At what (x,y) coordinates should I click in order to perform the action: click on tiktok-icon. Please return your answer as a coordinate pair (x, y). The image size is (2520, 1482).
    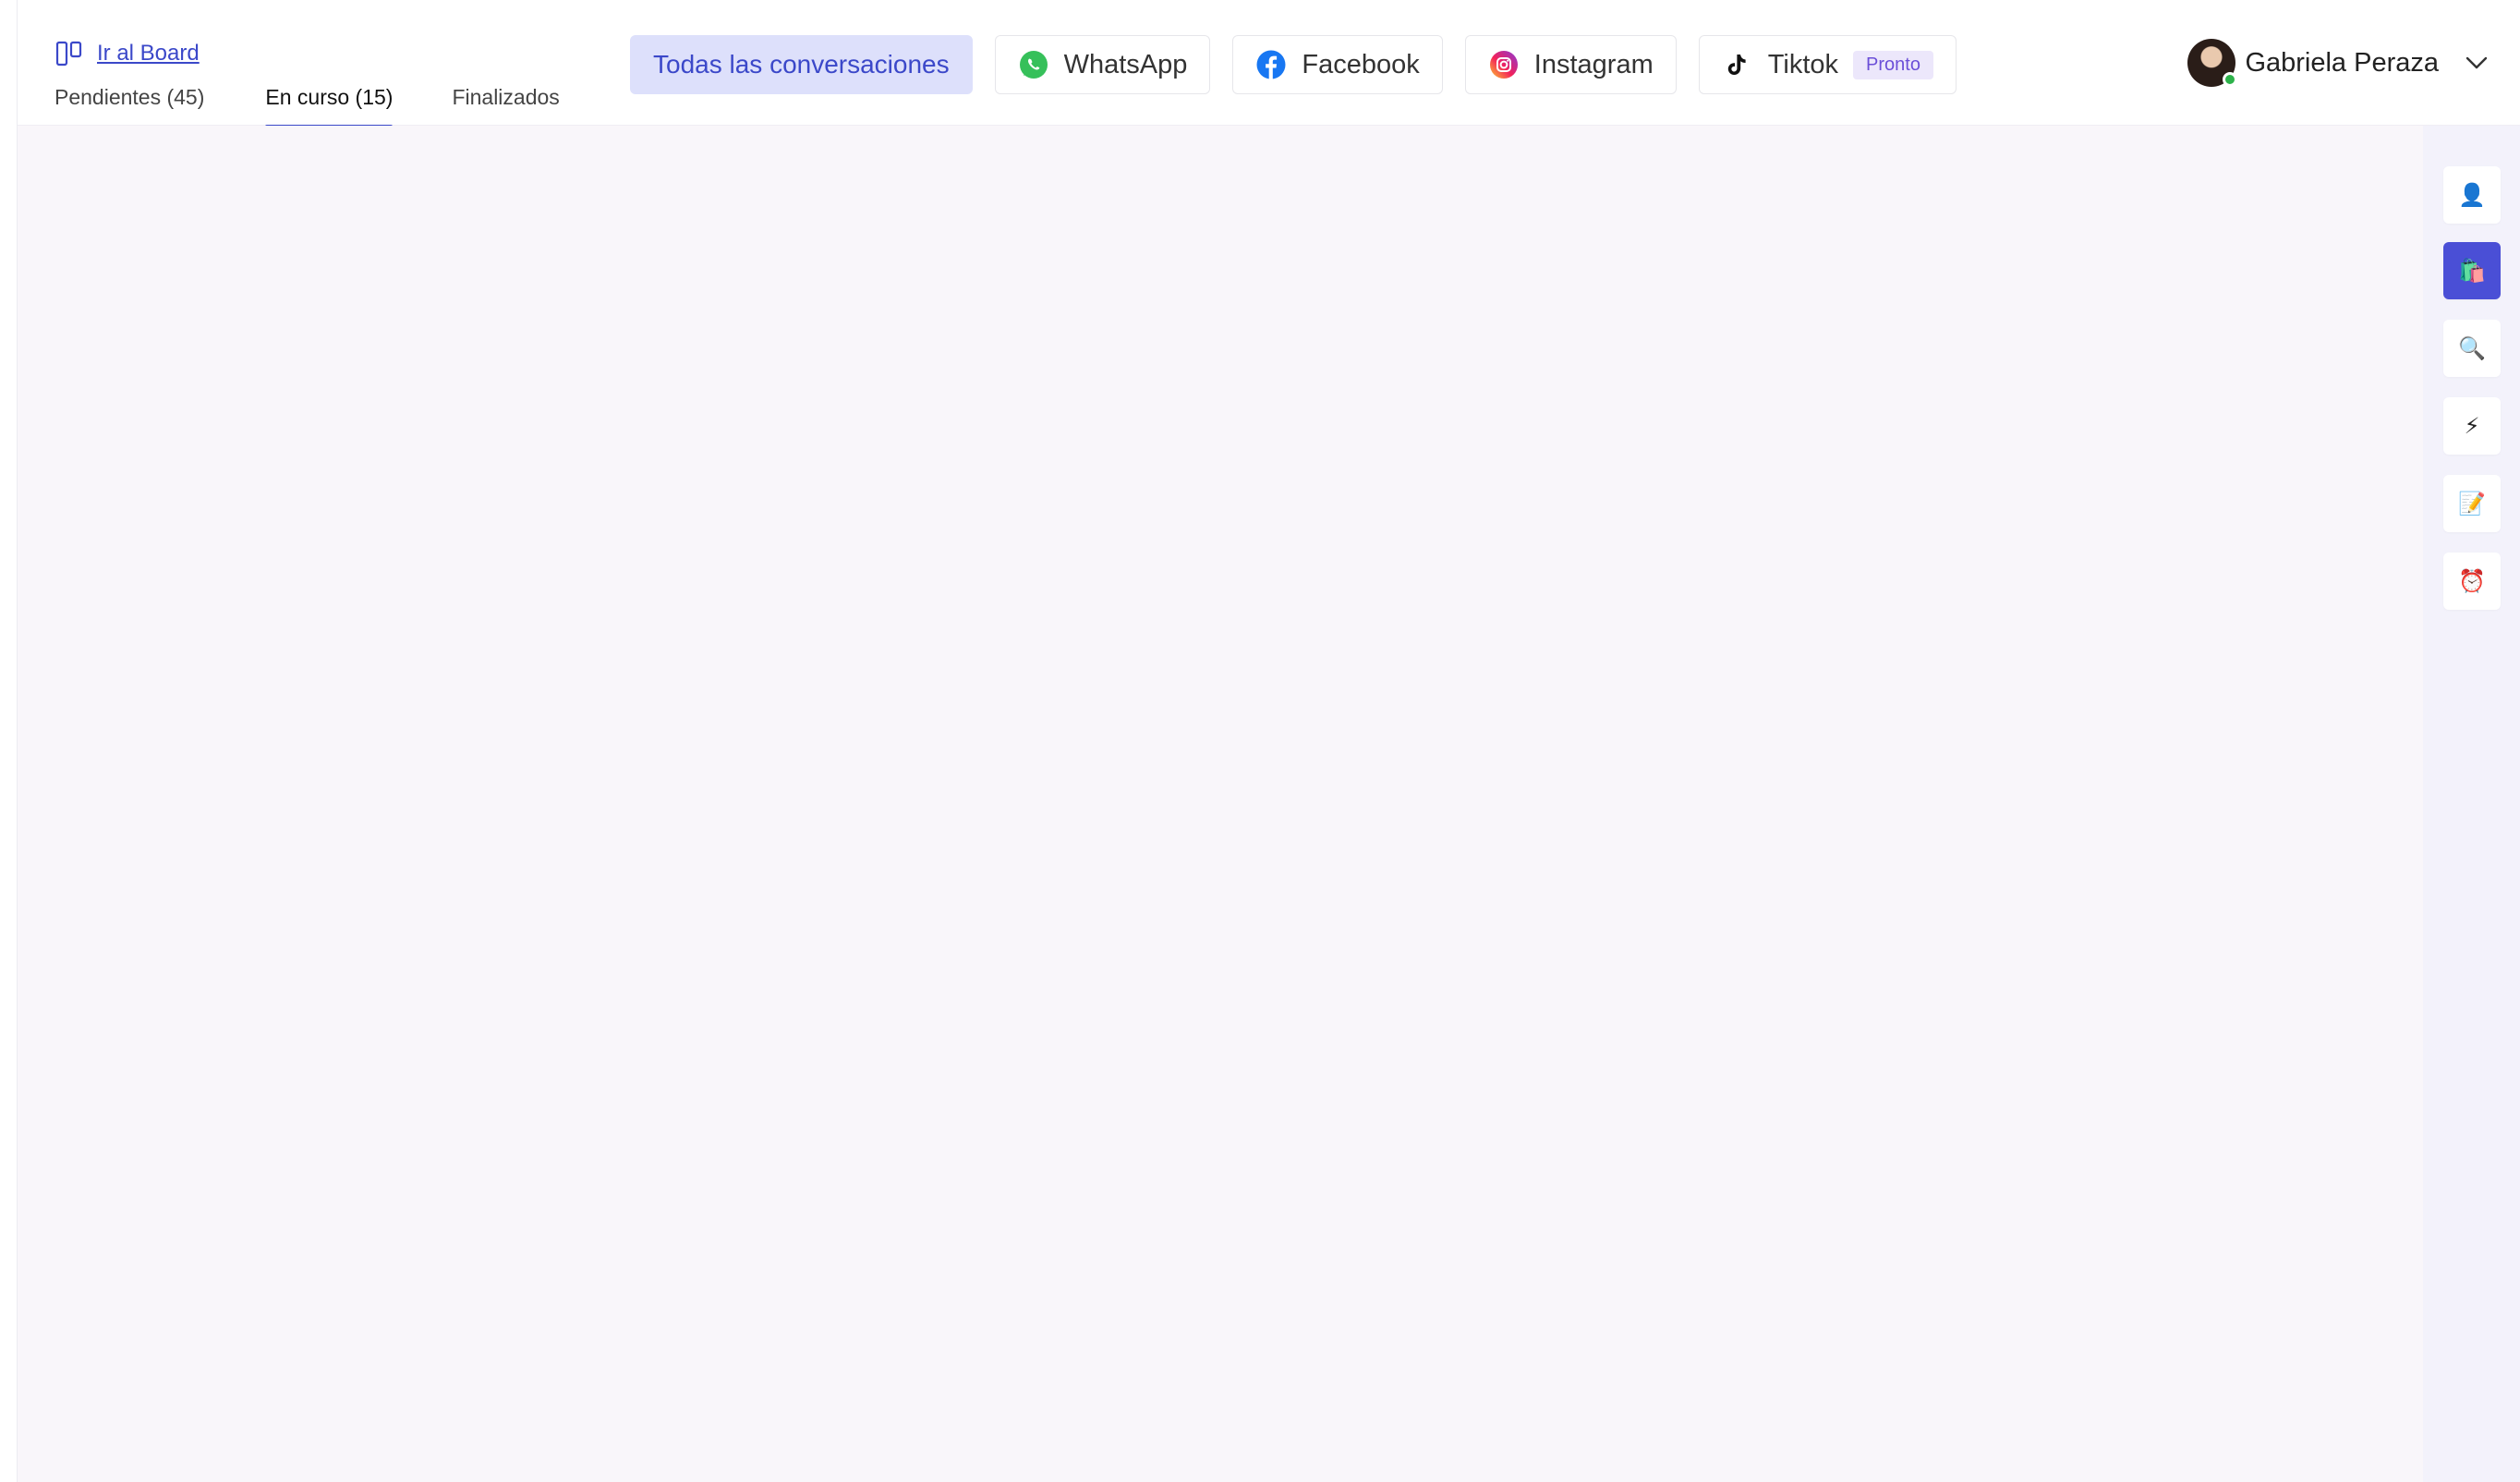
    Looking at the image, I should click on (1736, 65).